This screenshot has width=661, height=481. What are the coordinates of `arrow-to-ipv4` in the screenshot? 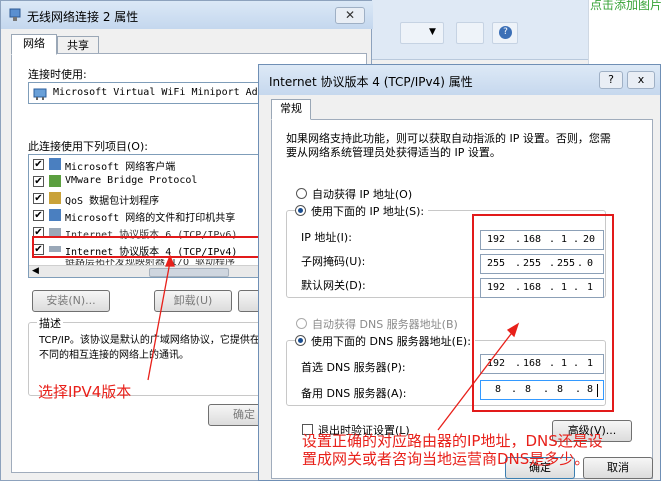 It's located at (161, 317).